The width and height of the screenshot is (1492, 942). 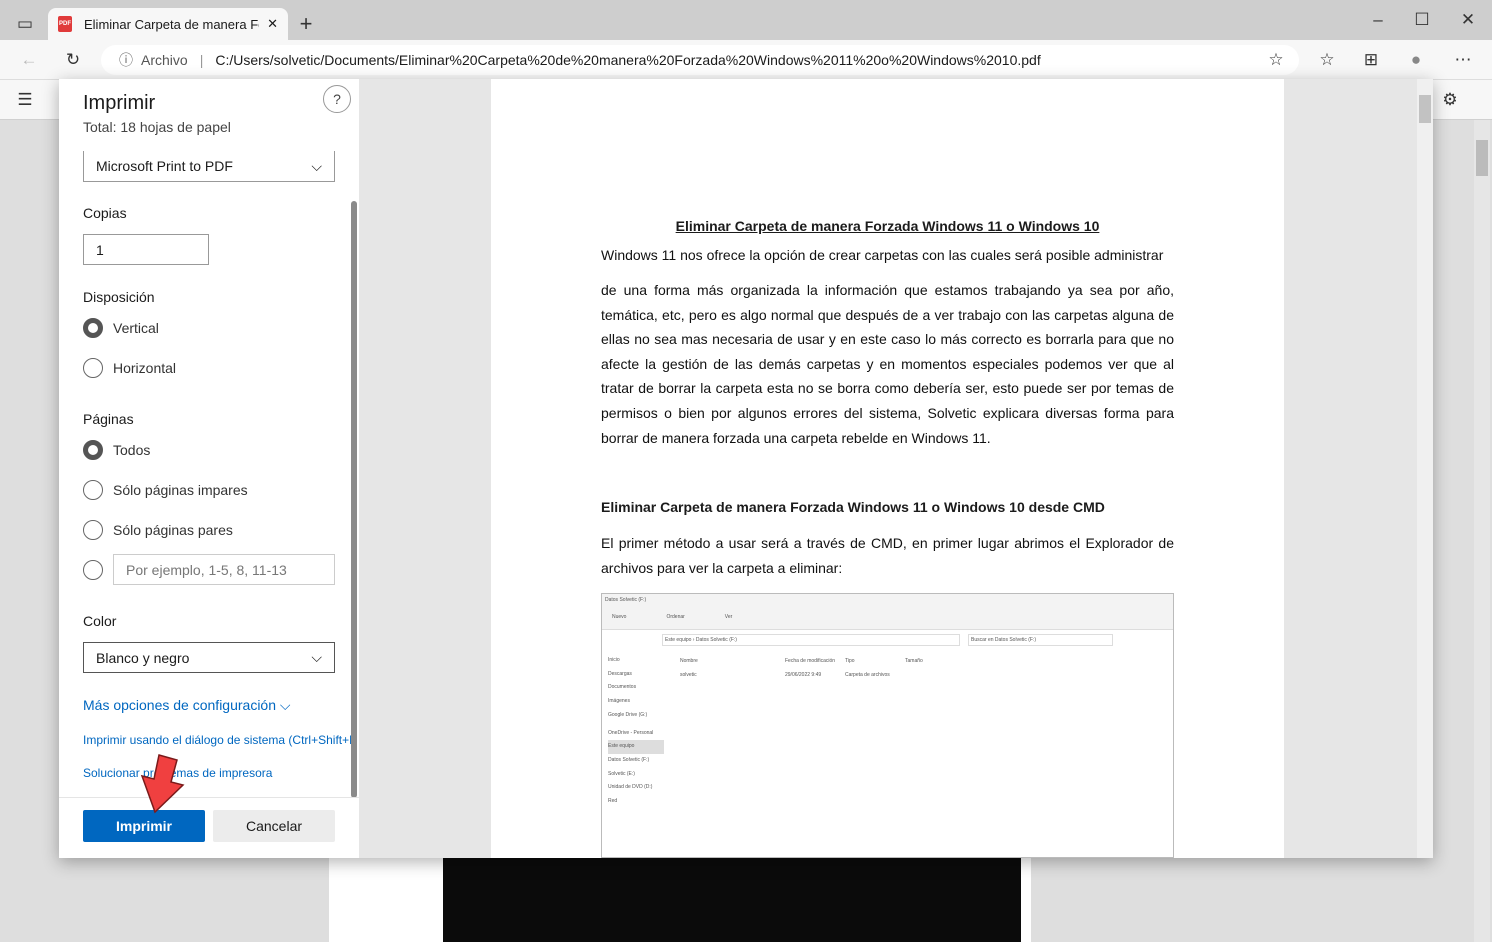 I want to click on column-header: Nombre, so click(x=689, y=661).